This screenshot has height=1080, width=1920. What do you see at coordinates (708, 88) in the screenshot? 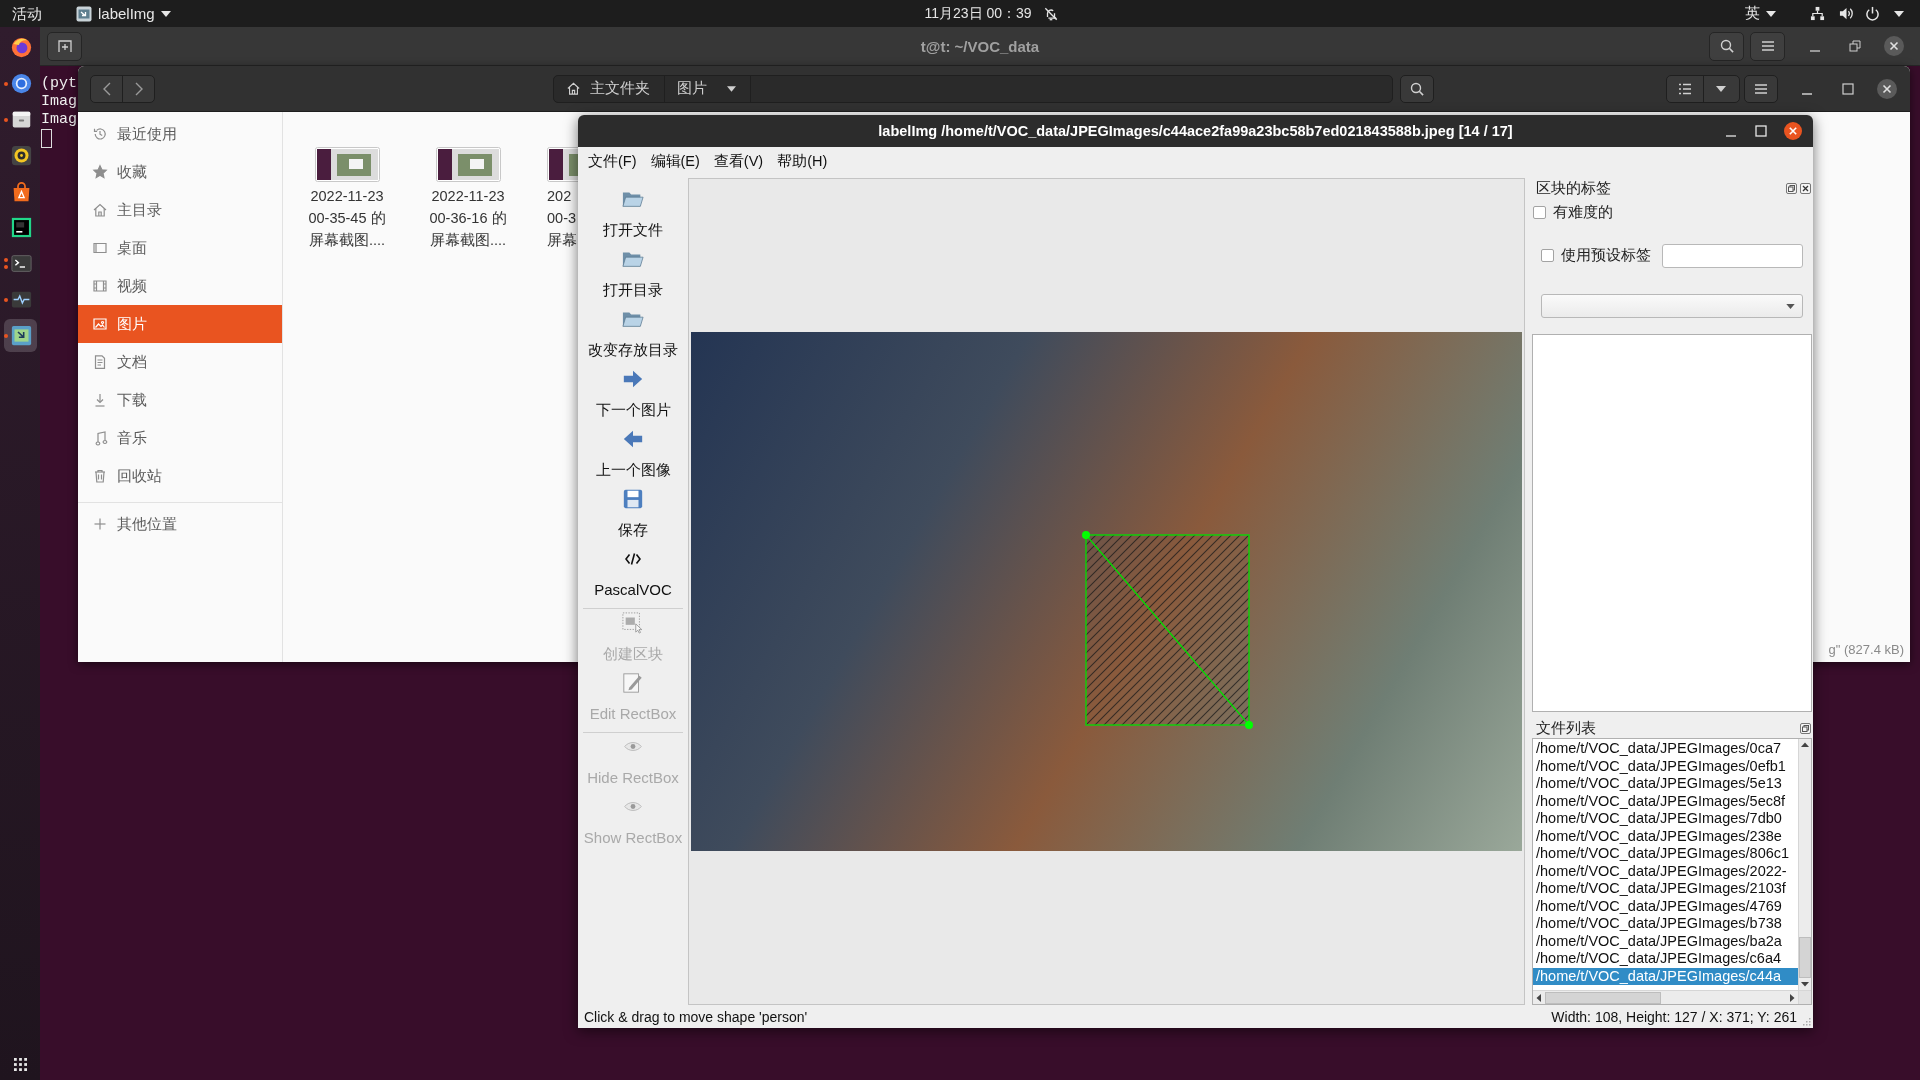
I see `path-button: 图片` at bounding box center [708, 88].